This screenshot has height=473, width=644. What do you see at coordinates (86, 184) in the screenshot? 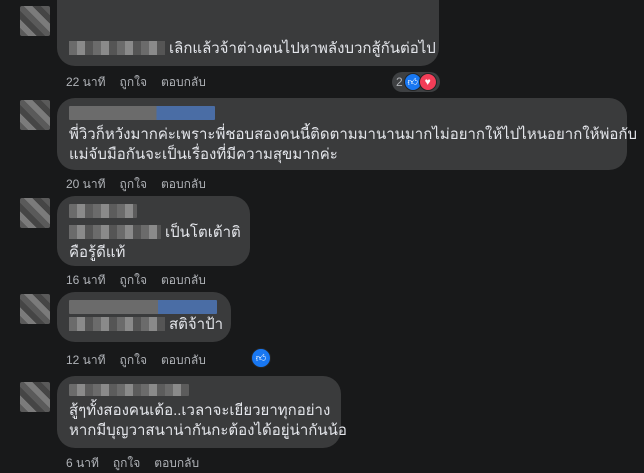
I see `comment-time: 20 นาที` at bounding box center [86, 184].